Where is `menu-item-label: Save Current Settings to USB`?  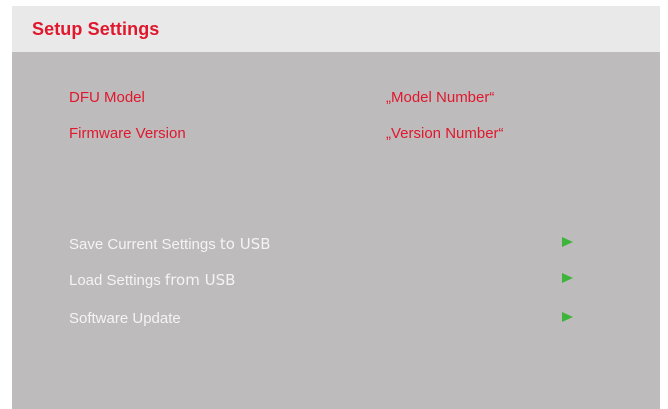
menu-item-label: Save Current Settings to USB is located at coordinates (170, 244).